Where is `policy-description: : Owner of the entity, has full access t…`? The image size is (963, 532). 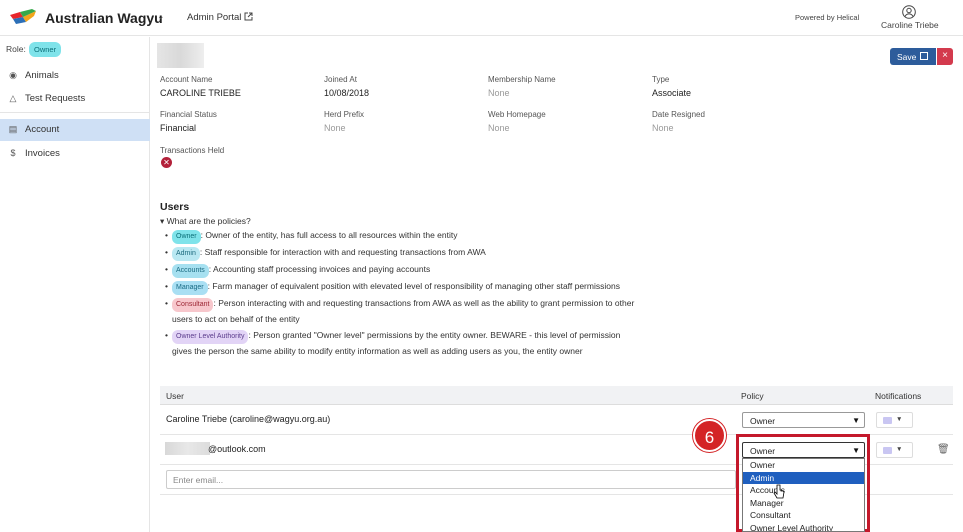 policy-description: : Owner of the entity, has full access t… is located at coordinates (329, 235).